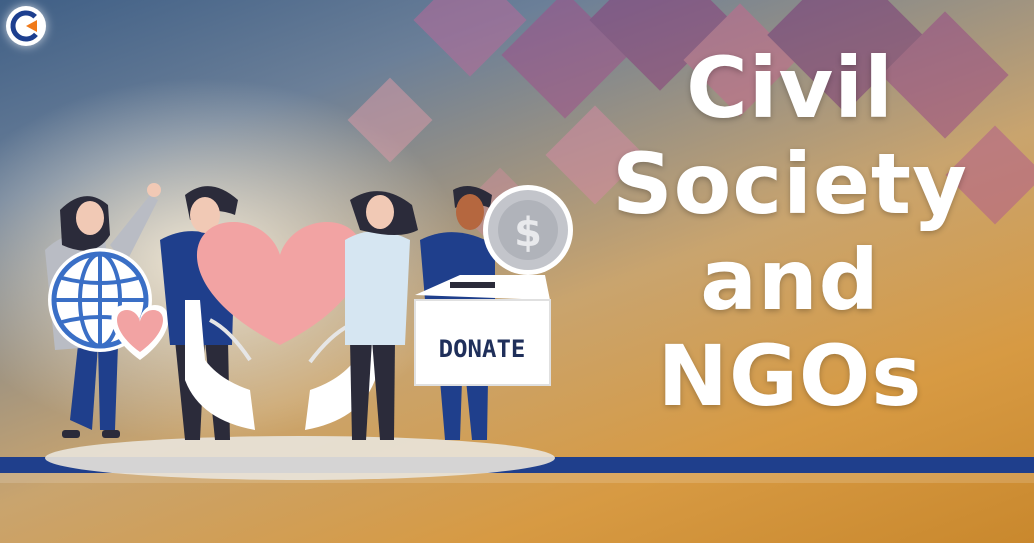 Image resolution: width=1034 pixels, height=543 pixels. What do you see at coordinates (482, 330) in the screenshot?
I see `donation-box-icon: DONATE` at bounding box center [482, 330].